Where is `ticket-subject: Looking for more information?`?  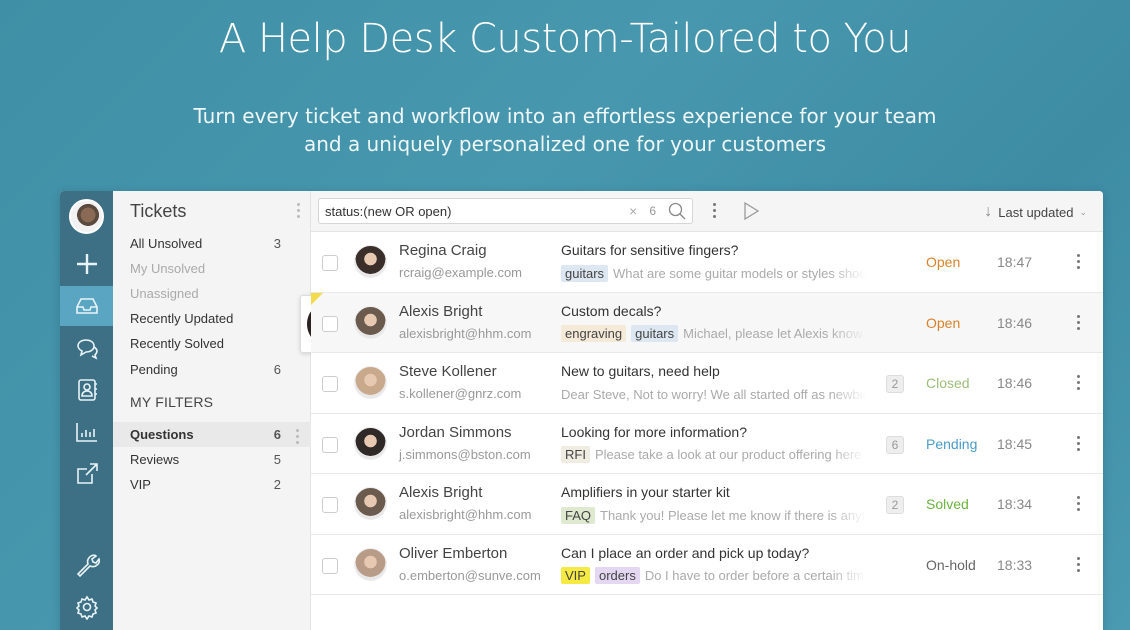
ticket-subject: Looking for more information? is located at coordinates (654, 432).